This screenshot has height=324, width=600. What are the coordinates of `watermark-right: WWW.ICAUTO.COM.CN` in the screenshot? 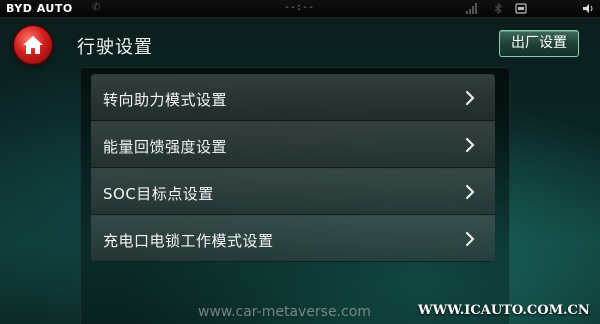 It's located at (504, 310).